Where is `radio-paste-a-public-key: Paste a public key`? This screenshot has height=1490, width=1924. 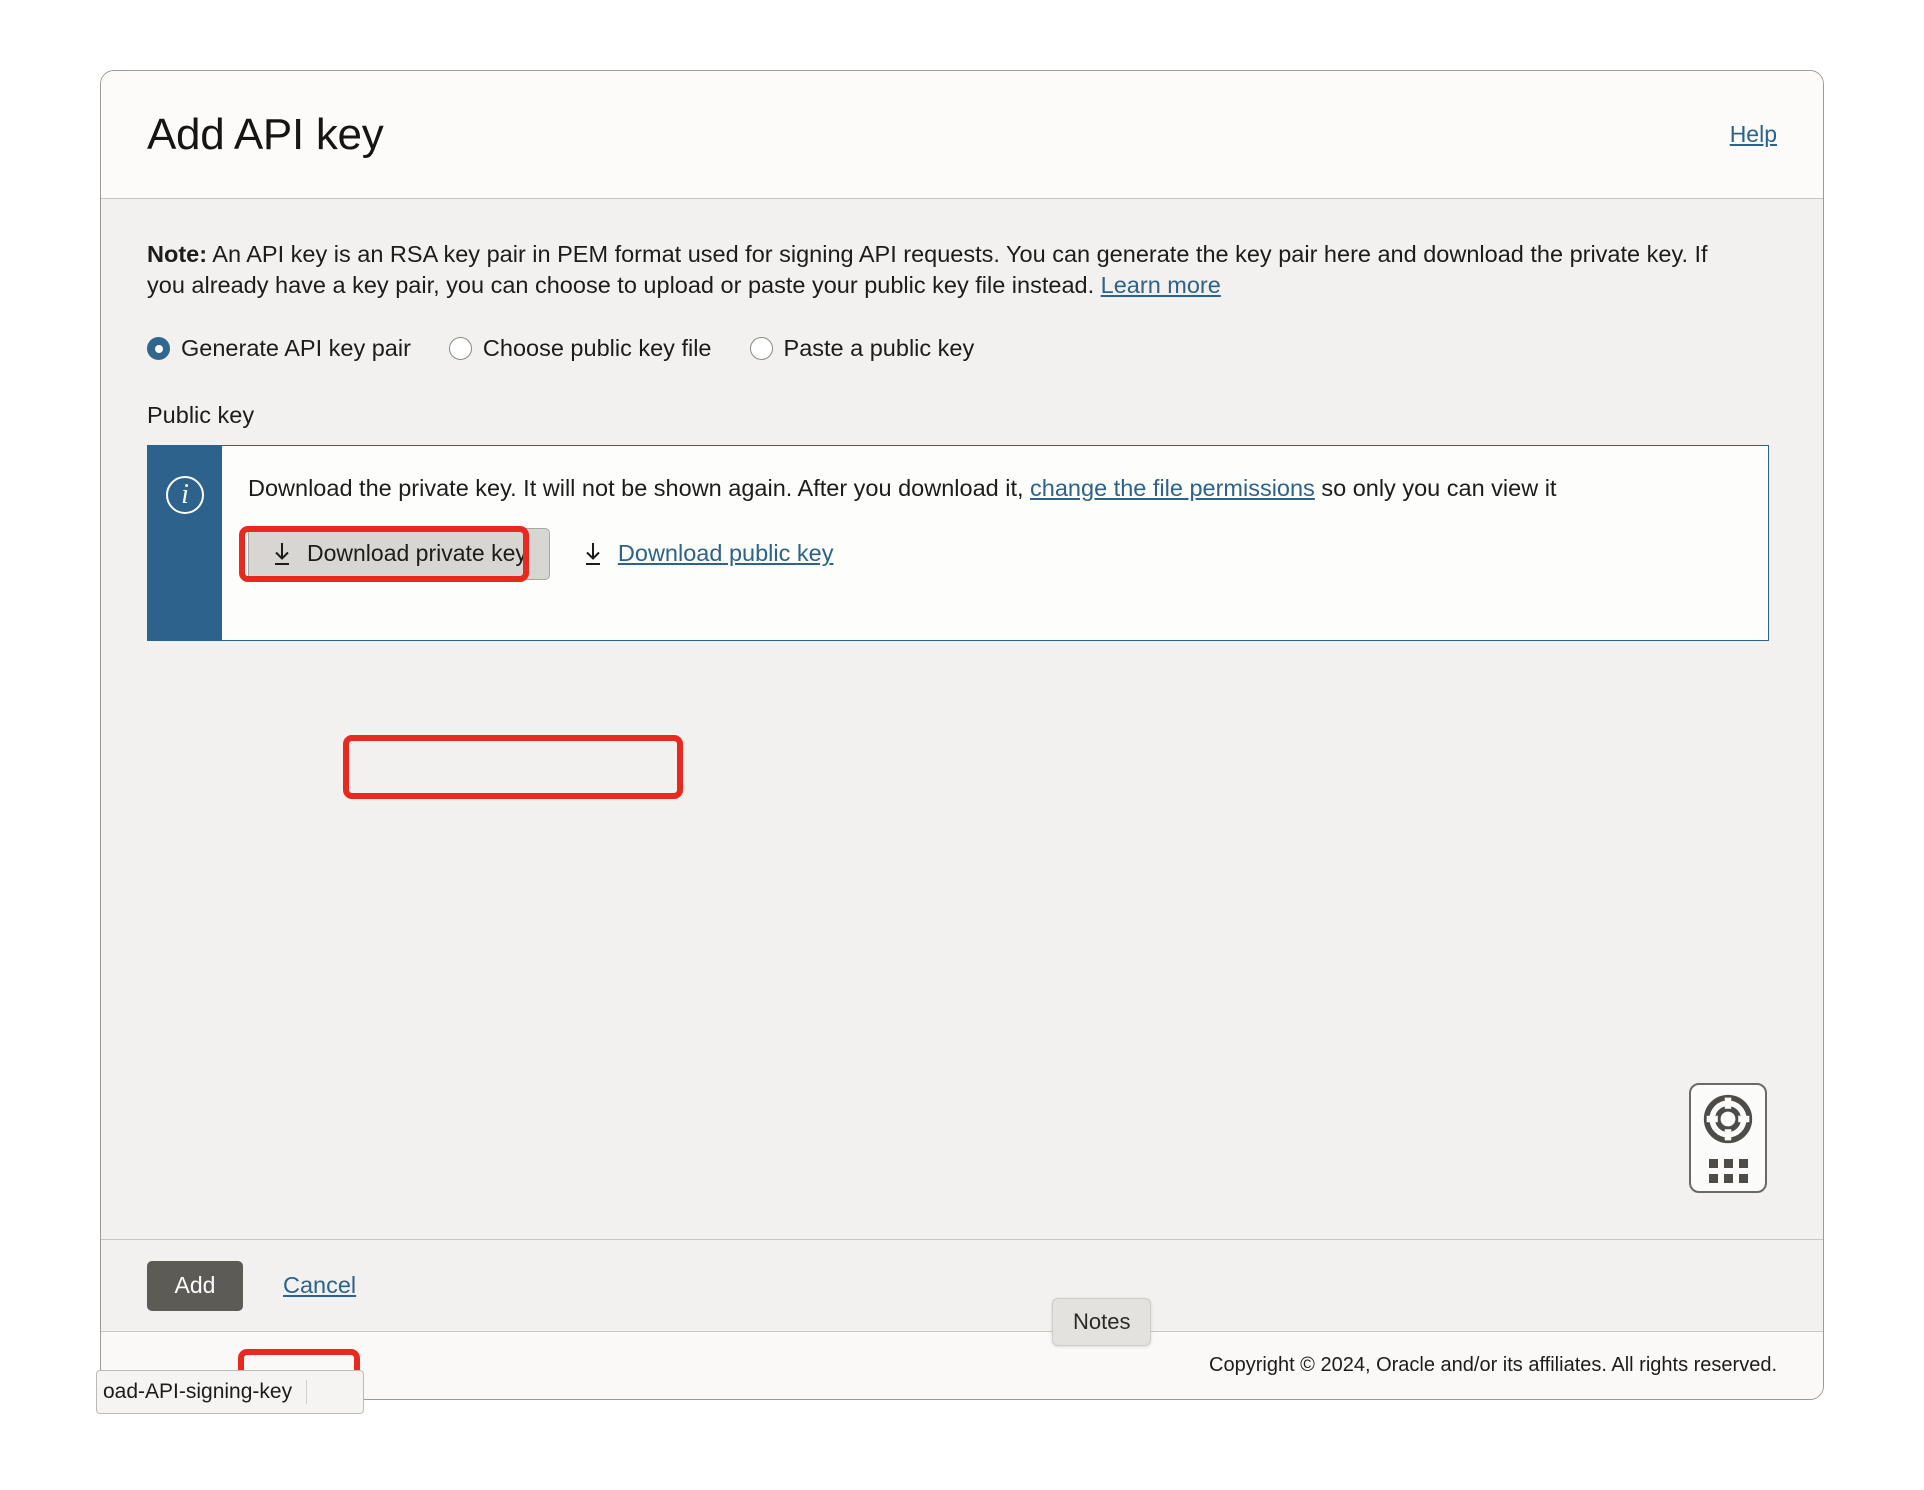
radio-paste-a-public-key: Paste a public key is located at coordinates (862, 349).